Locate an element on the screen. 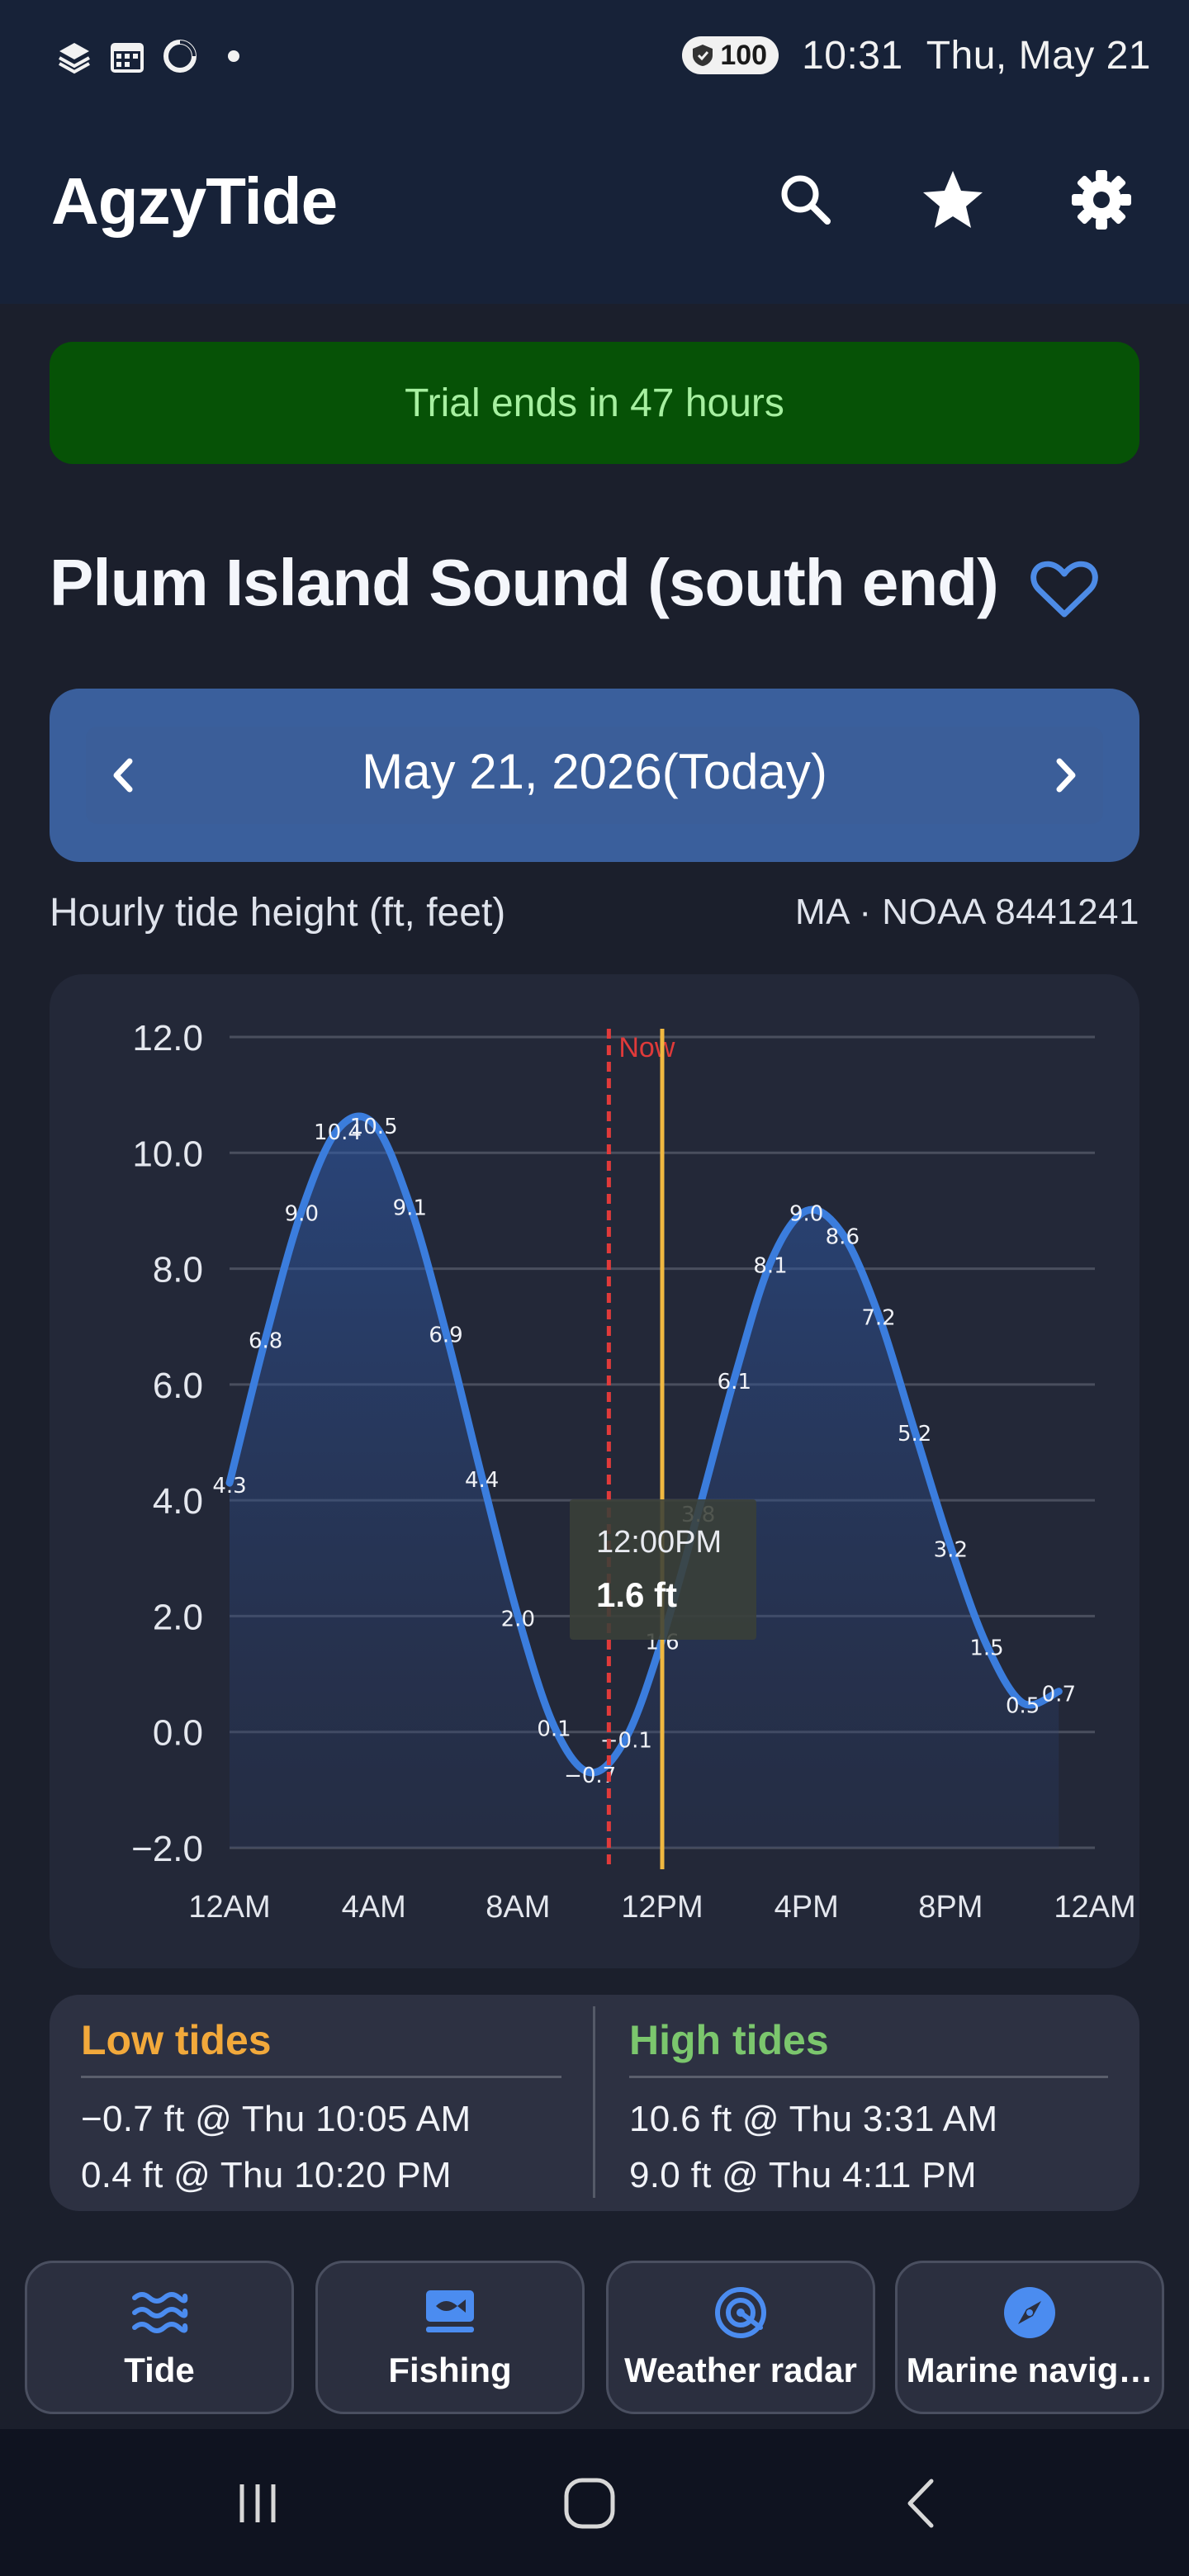  star-icon is located at coordinates (953, 199).